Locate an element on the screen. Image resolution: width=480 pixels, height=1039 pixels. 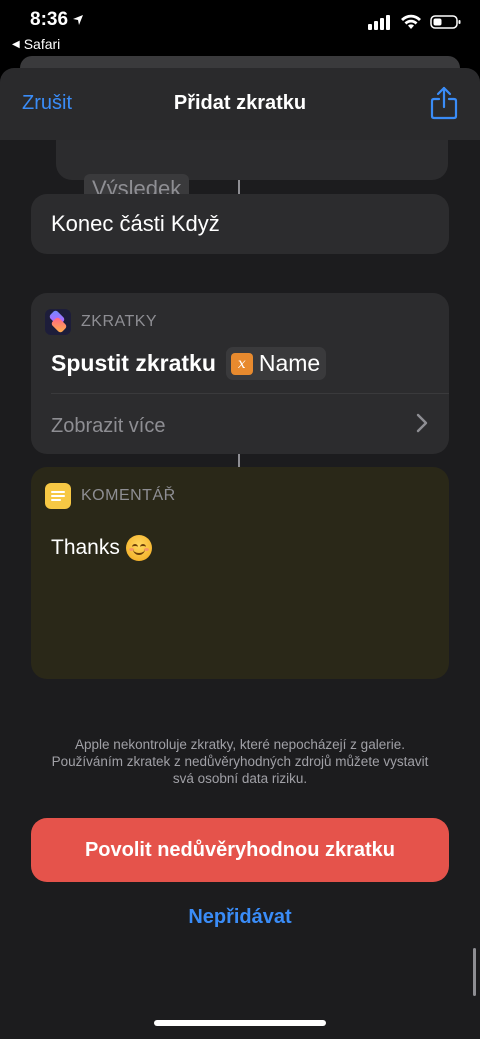
location-arrow-icon is located at coordinates (78, 20).